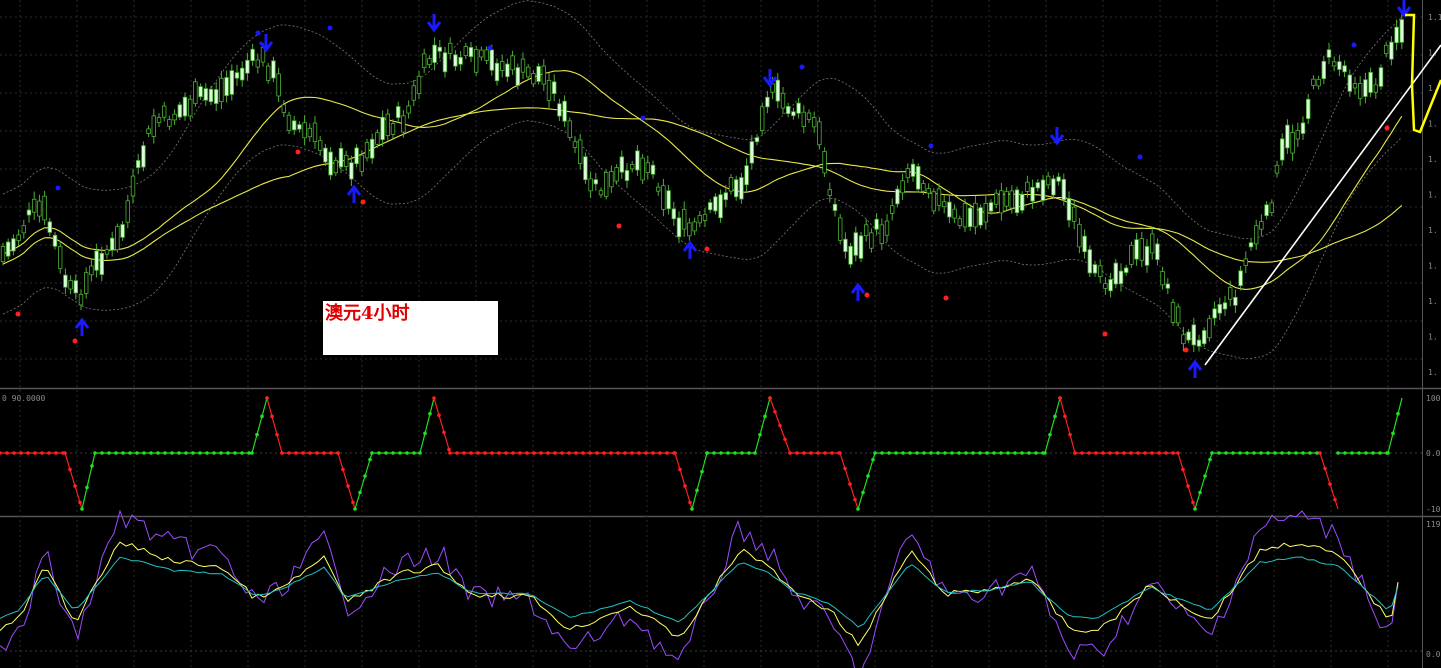  What do you see at coordinates (1433, 453) in the screenshot?
I see `osc-tick-label: 0.00` at bounding box center [1433, 453].